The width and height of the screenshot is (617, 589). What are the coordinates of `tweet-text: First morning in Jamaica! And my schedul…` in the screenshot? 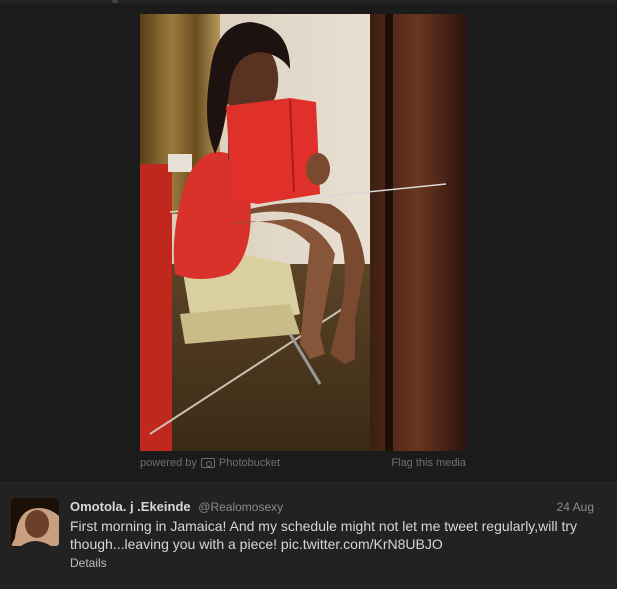 It's located at (324, 535).